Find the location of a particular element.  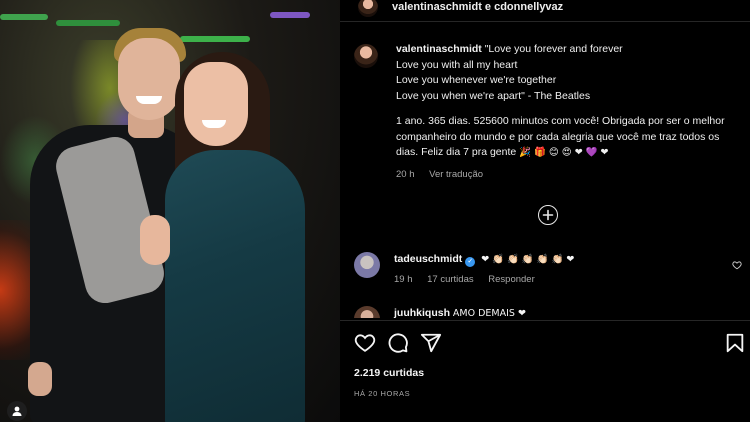

comment-time: 19 h is located at coordinates (403, 279).